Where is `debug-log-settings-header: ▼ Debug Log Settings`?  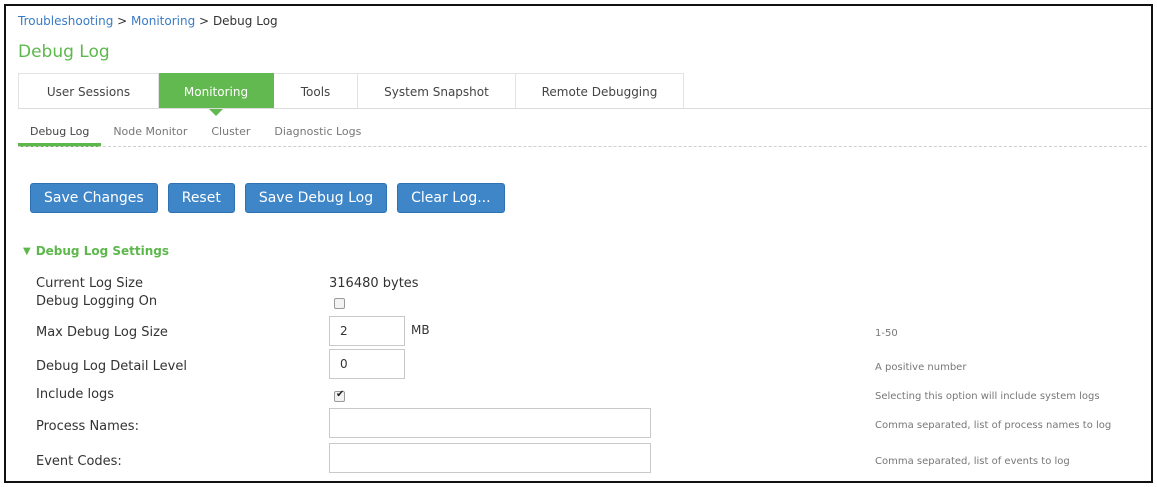 debug-log-settings-header: ▼ Debug Log Settings is located at coordinates (96, 251).